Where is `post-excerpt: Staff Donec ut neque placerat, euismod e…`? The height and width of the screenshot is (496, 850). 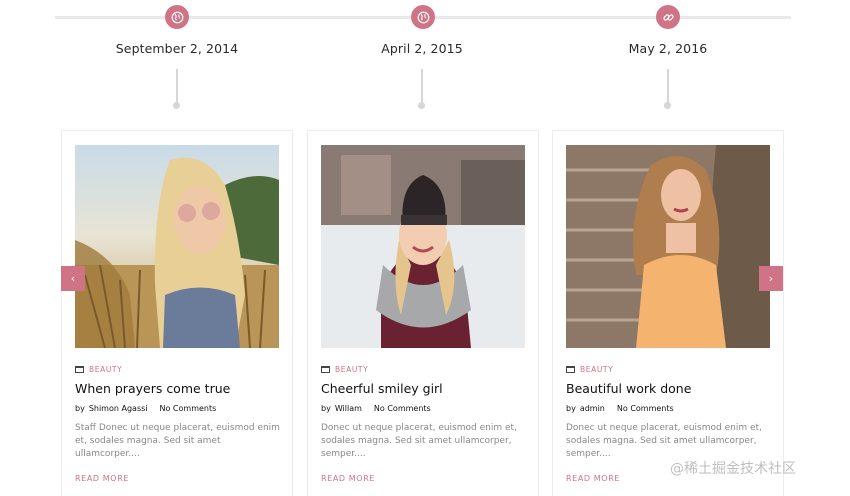
post-excerpt: Staff Donec ut neque placerat, euismod e… is located at coordinates (177, 441).